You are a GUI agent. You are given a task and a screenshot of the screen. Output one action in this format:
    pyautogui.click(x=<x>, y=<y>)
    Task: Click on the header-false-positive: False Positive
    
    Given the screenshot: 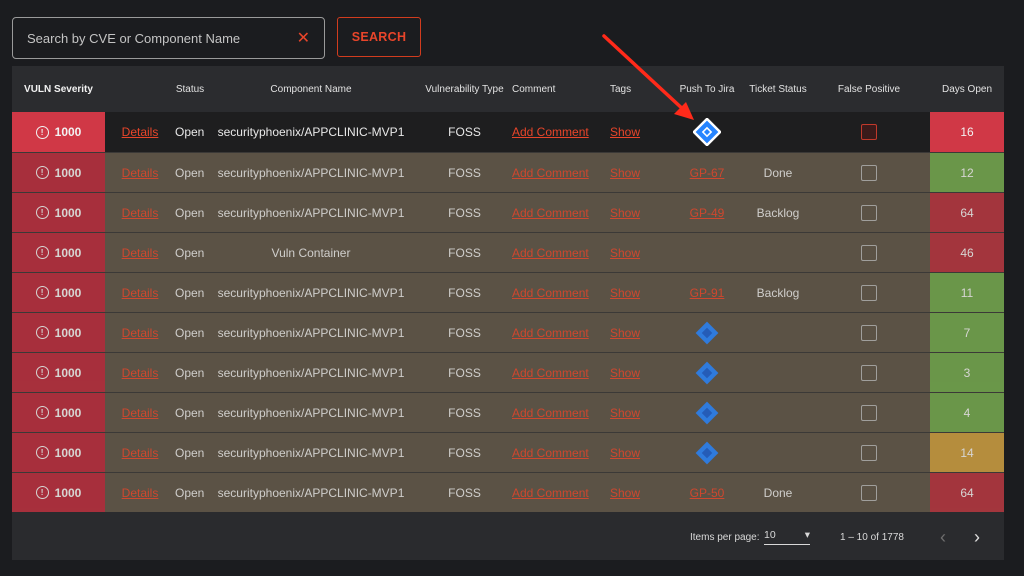 What is the action you would take?
    pyautogui.click(x=869, y=89)
    